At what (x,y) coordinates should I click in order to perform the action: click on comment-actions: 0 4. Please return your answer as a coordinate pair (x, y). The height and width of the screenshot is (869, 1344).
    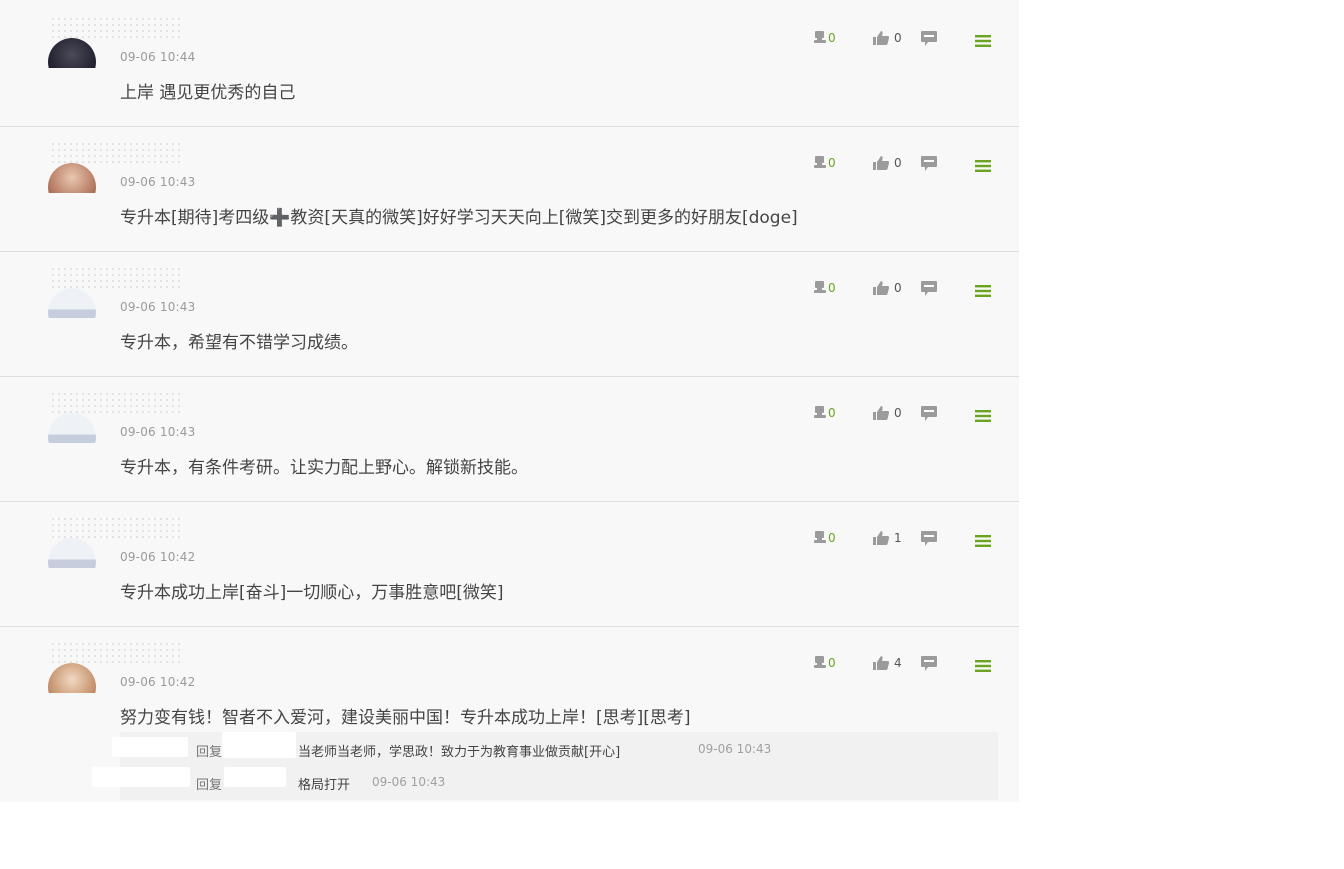
    Looking at the image, I should click on (907, 666).